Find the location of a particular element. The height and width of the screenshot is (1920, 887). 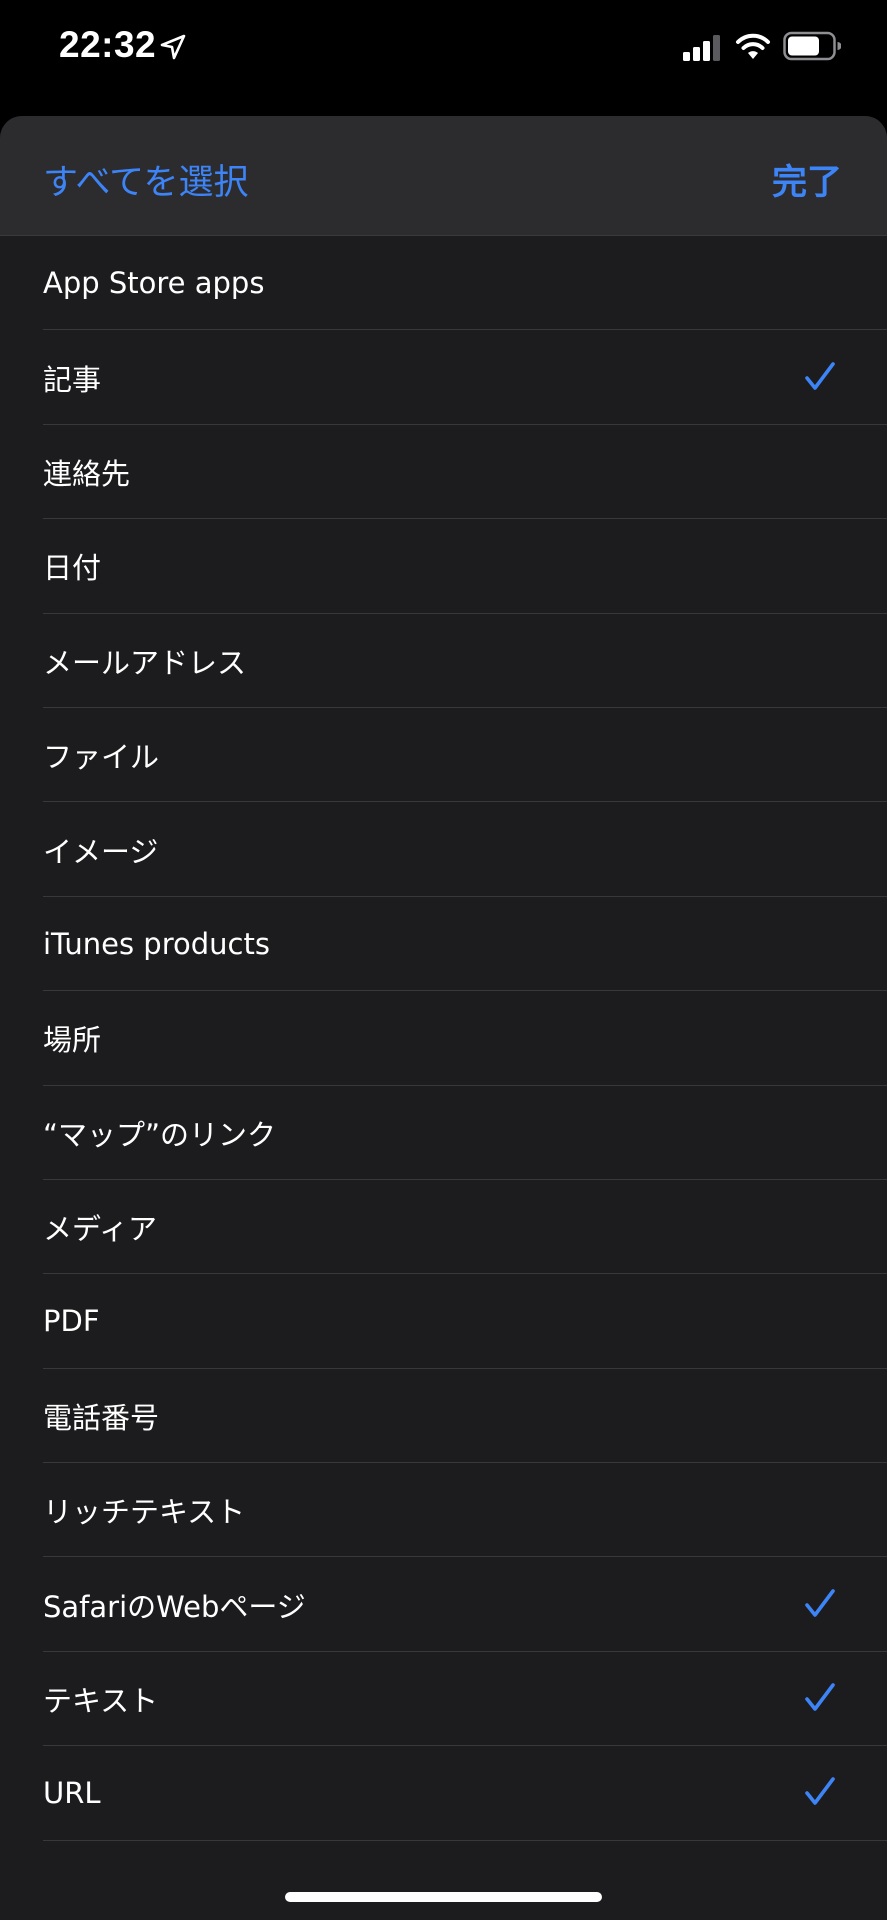

wifi-icon is located at coordinates (753, 46).